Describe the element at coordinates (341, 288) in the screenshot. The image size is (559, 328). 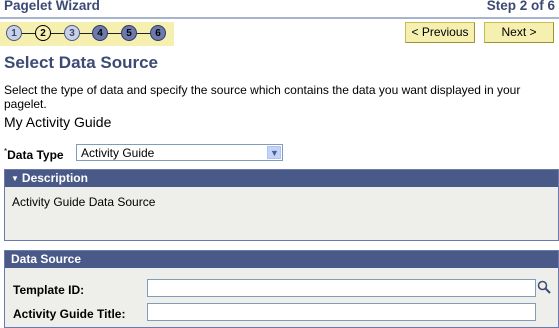
I see `template-id-input` at that location.